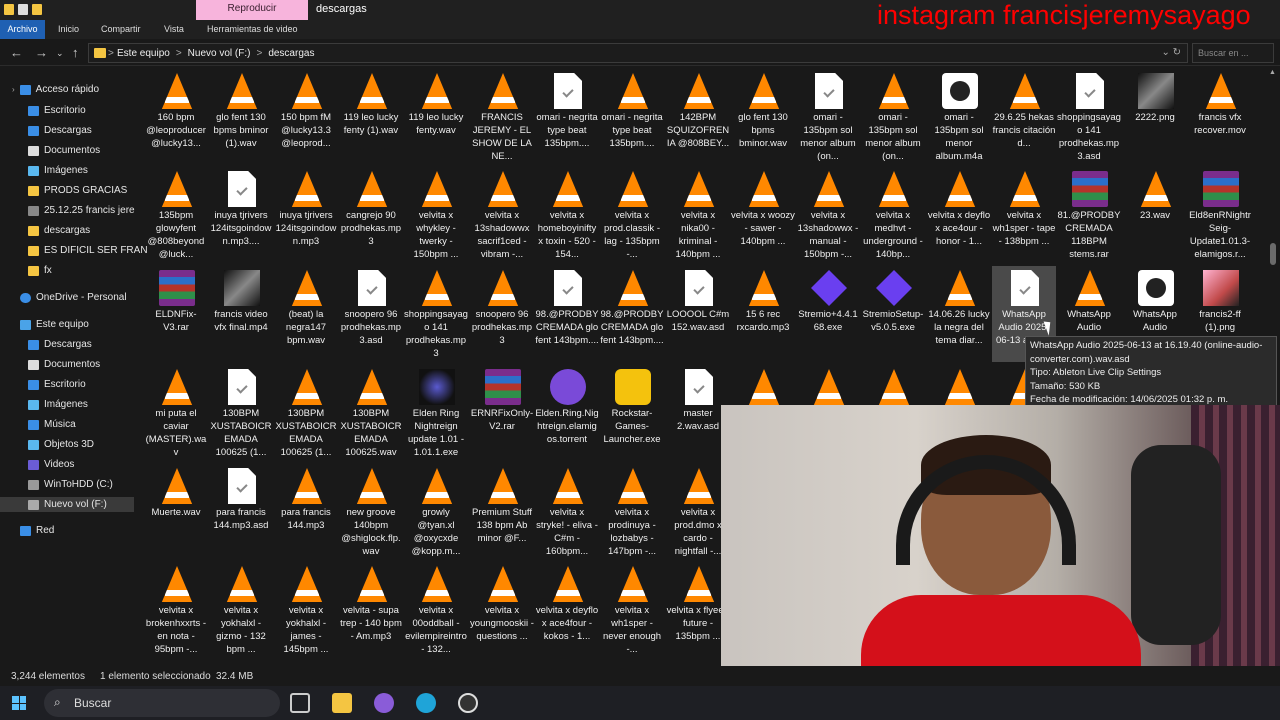 This screenshot has width=1280, height=720. Describe the element at coordinates (342, 703) in the screenshot. I see `file-explorer-icon` at that location.